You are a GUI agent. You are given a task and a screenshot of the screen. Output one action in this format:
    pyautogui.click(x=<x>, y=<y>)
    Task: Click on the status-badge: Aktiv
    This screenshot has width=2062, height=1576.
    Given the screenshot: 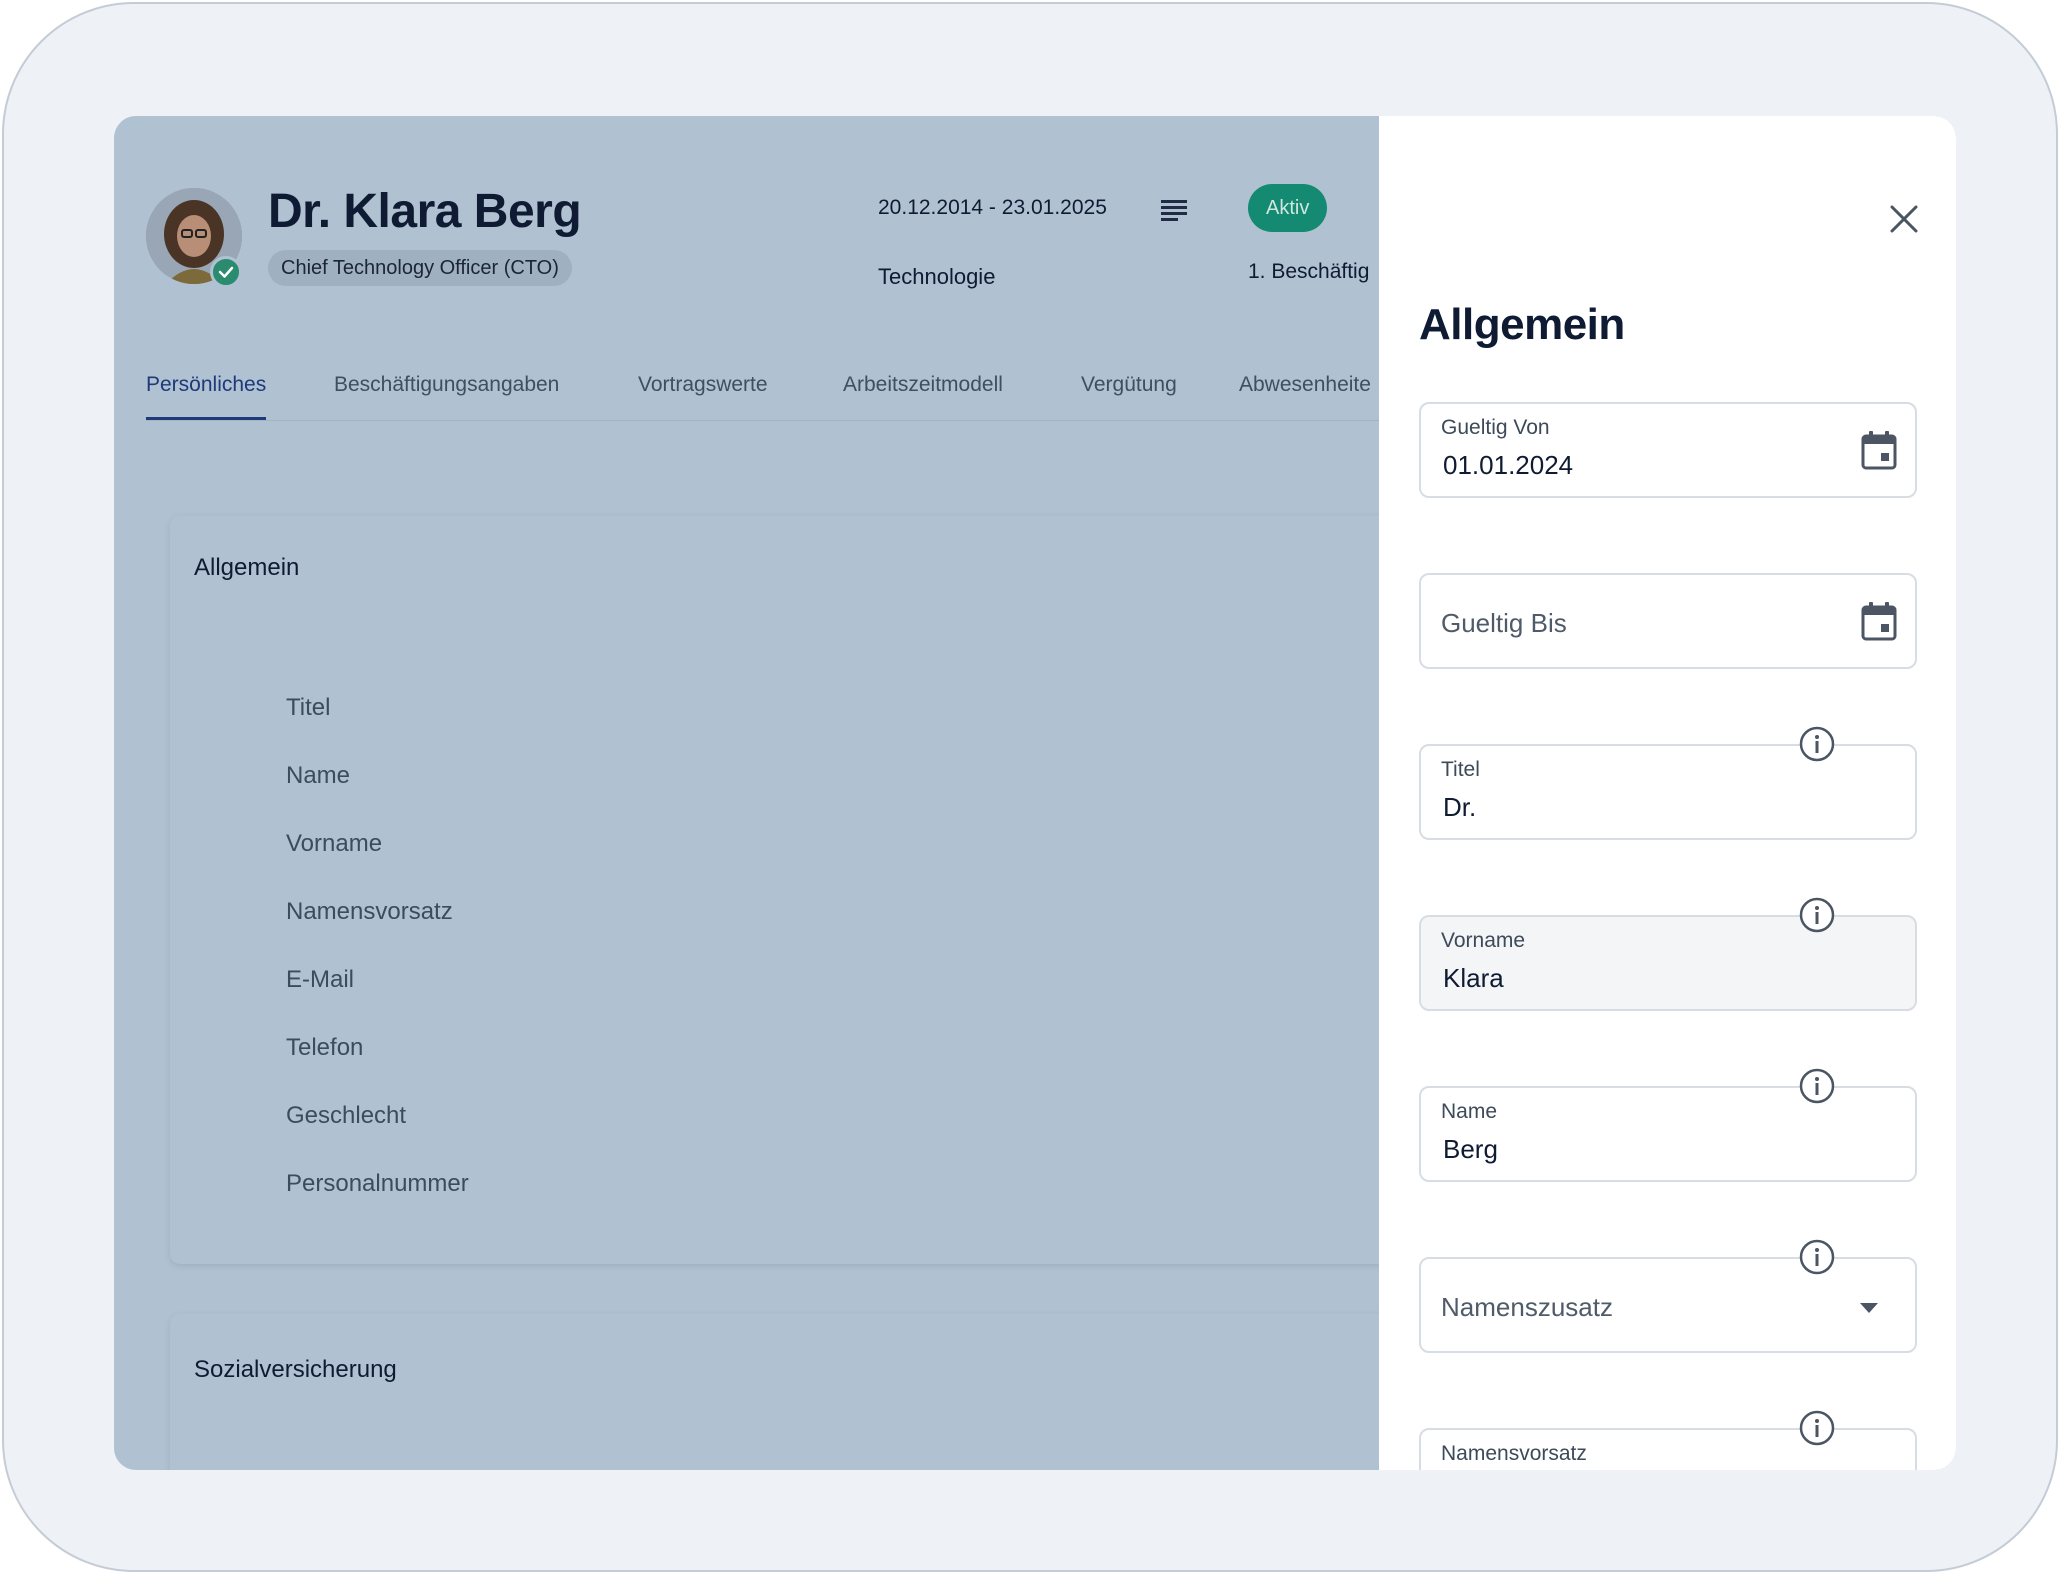 What is the action you would take?
    pyautogui.click(x=1288, y=208)
    